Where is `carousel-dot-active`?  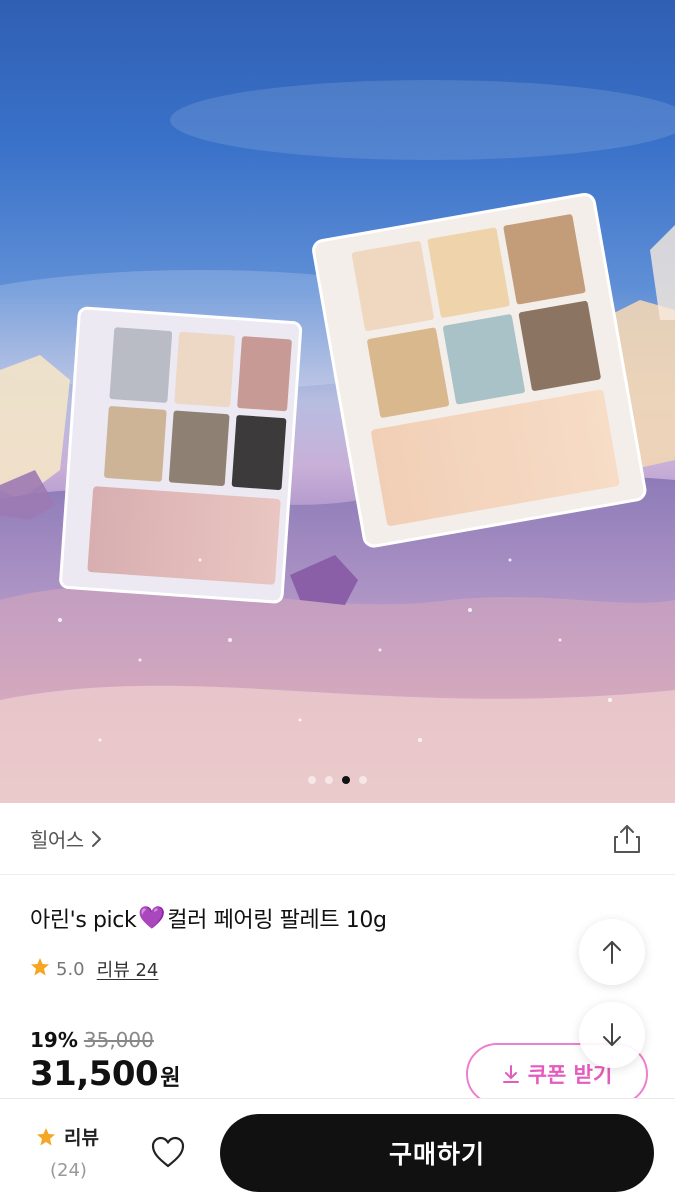 carousel-dot-active is located at coordinates (346, 780).